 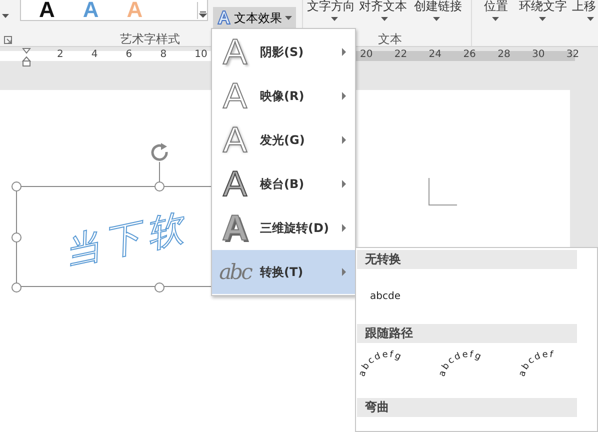 What do you see at coordinates (401, 55) in the screenshot?
I see `ruler-number: 22` at bounding box center [401, 55].